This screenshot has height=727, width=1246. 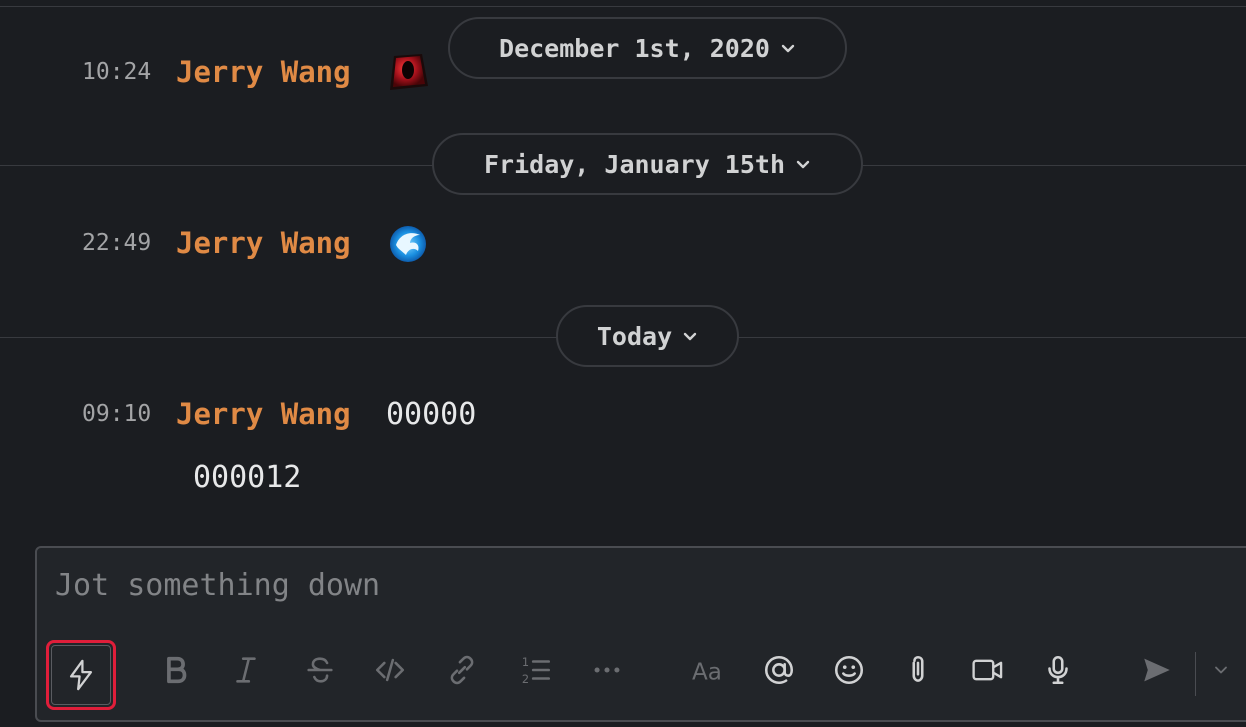 I want to click on message-text: 000012, so click(x=247, y=477).